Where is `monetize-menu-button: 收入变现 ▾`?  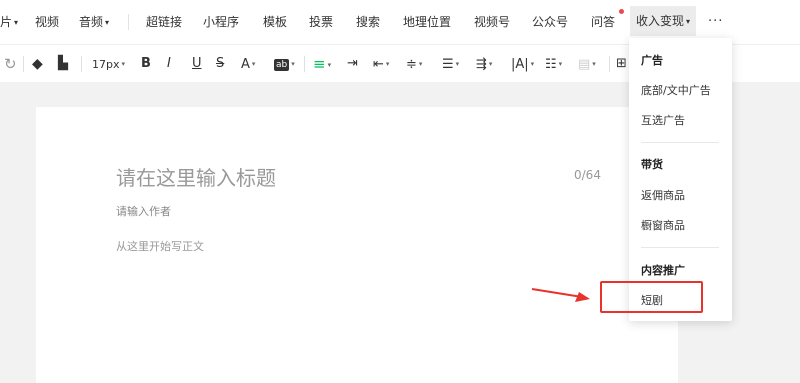
monetize-menu-button: 收入变现 ▾ is located at coordinates (663, 21).